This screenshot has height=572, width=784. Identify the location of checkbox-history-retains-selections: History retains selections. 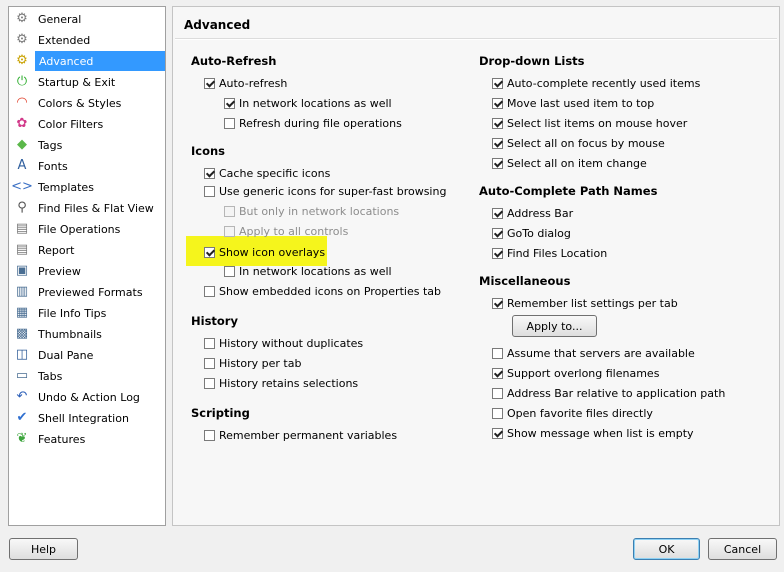
(281, 383).